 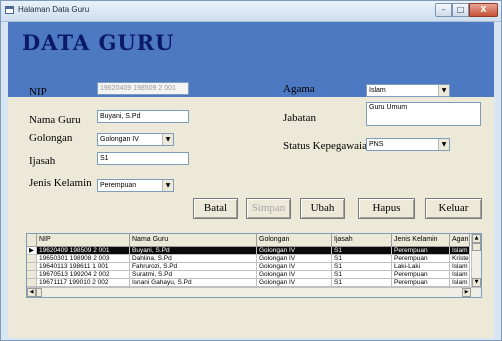 What do you see at coordinates (60, 183) in the screenshot?
I see `jenis-kelamin-label: Jenis Kelamin` at bounding box center [60, 183].